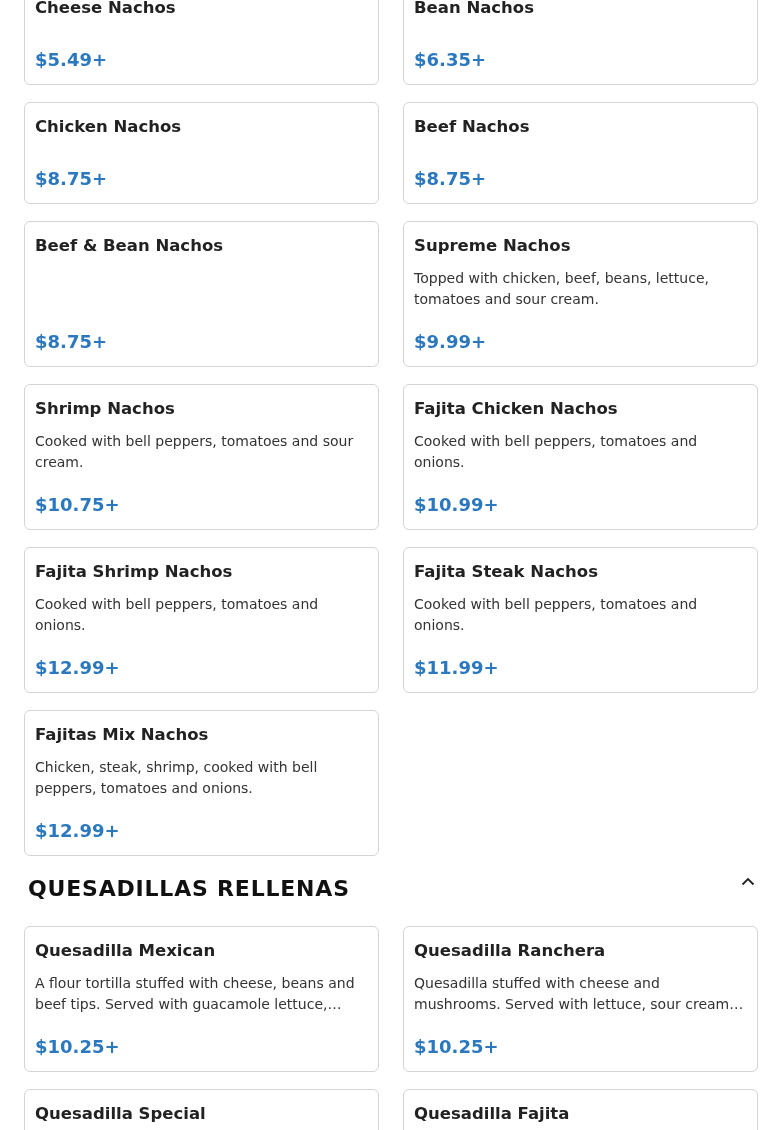 This screenshot has width=782, height=1130. Describe the element at coordinates (475, 9) in the screenshot. I see `item-name: Bean Nachos` at that location.